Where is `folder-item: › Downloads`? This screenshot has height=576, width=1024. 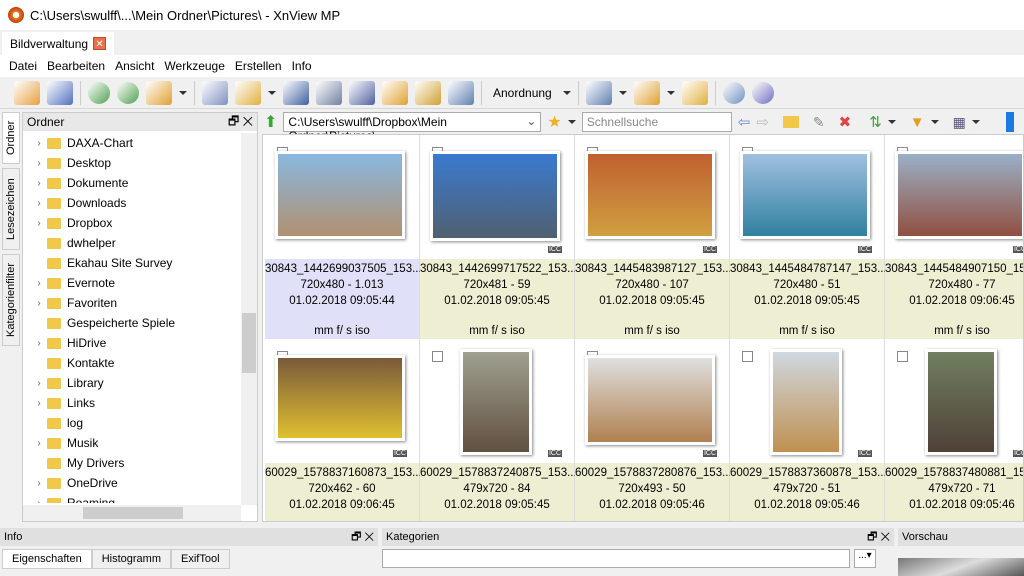 folder-item: › Downloads is located at coordinates (132, 203).